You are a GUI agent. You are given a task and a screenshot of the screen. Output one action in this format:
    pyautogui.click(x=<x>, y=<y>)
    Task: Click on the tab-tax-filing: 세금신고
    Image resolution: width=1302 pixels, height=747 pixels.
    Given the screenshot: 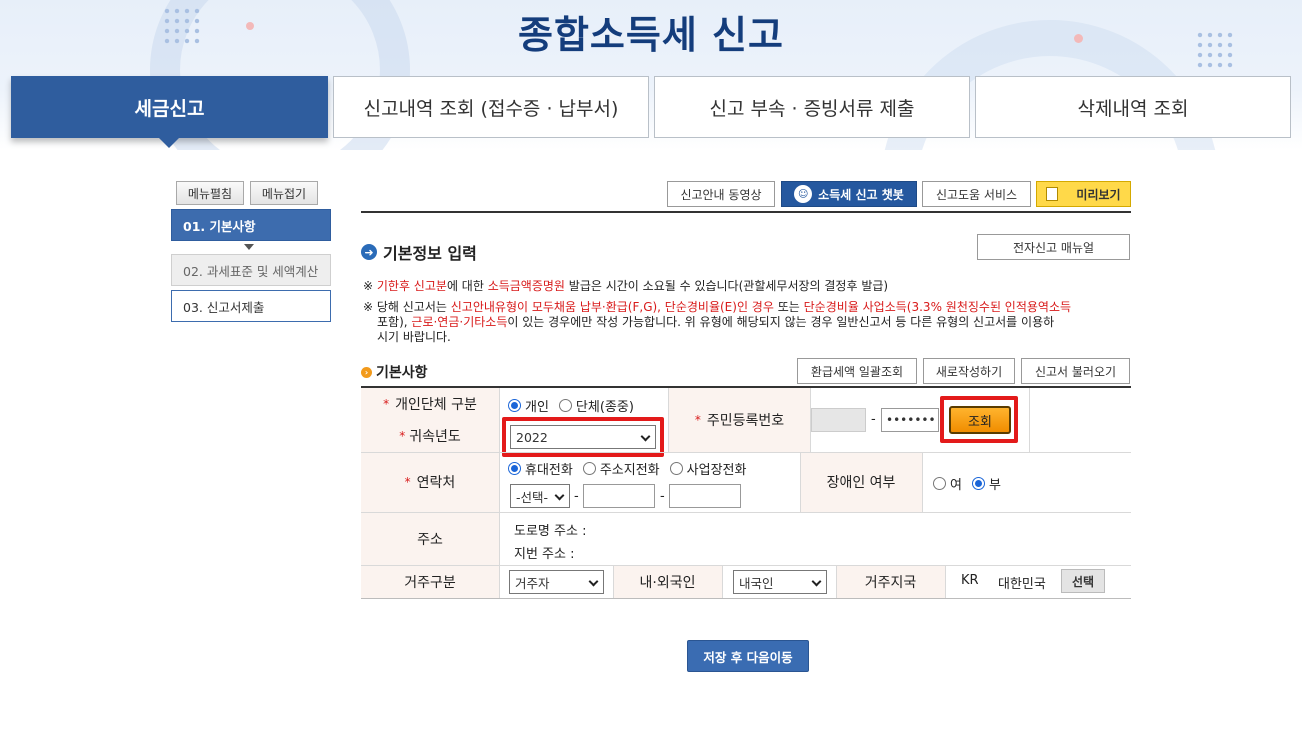 What is the action you would take?
    pyautogui.click(x=169, y=107)
    